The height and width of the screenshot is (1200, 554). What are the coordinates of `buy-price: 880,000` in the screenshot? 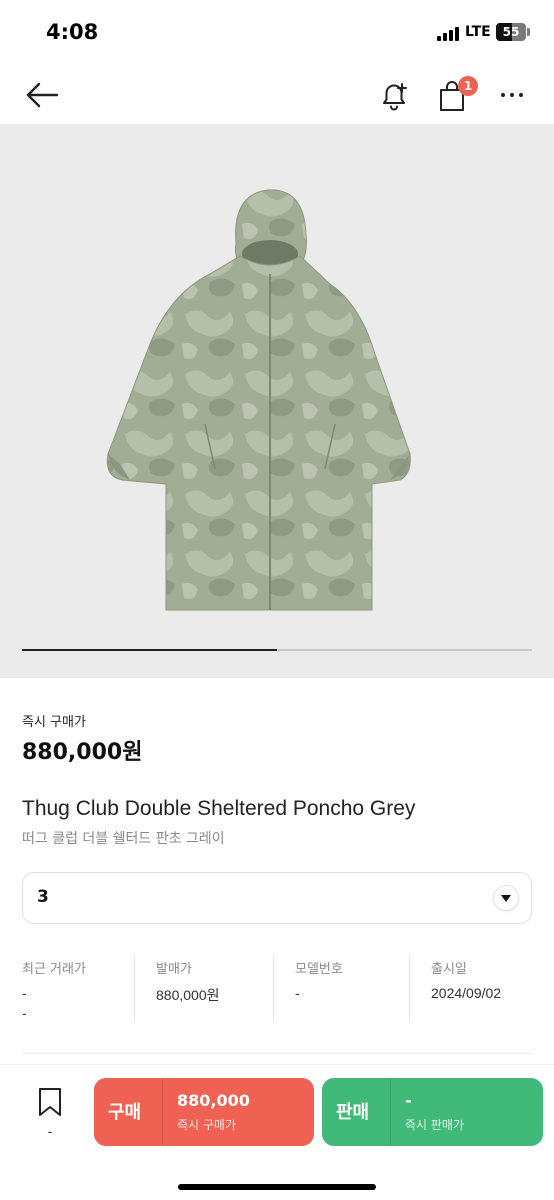 It's located at (213, 1100).